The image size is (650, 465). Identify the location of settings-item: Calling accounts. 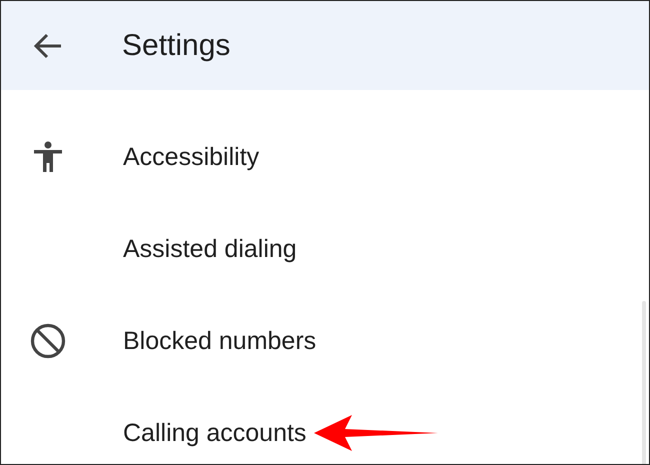
(214, 433).